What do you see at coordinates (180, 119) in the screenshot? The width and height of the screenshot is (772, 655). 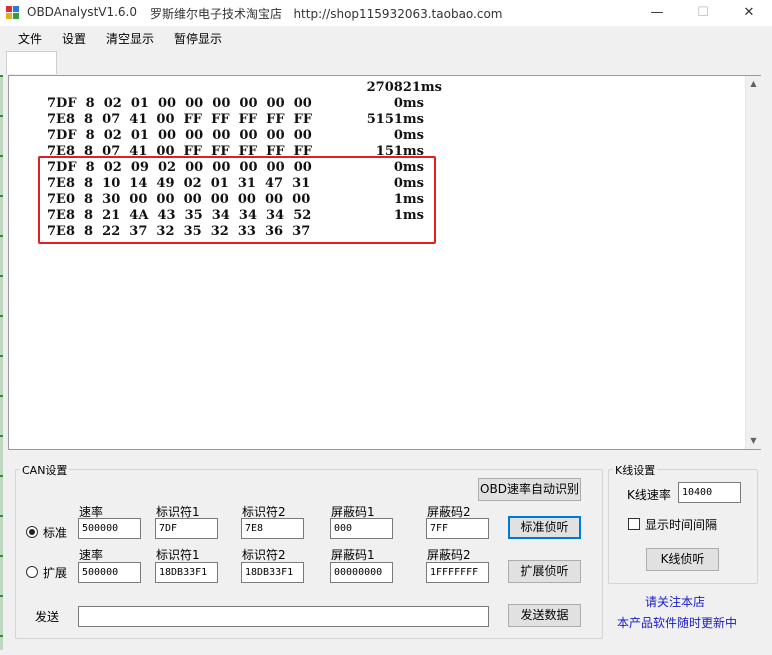 I see `log-line: 7E8 8 07 41 00 FF FF FF FF FF` at bounding box center [180, 119].